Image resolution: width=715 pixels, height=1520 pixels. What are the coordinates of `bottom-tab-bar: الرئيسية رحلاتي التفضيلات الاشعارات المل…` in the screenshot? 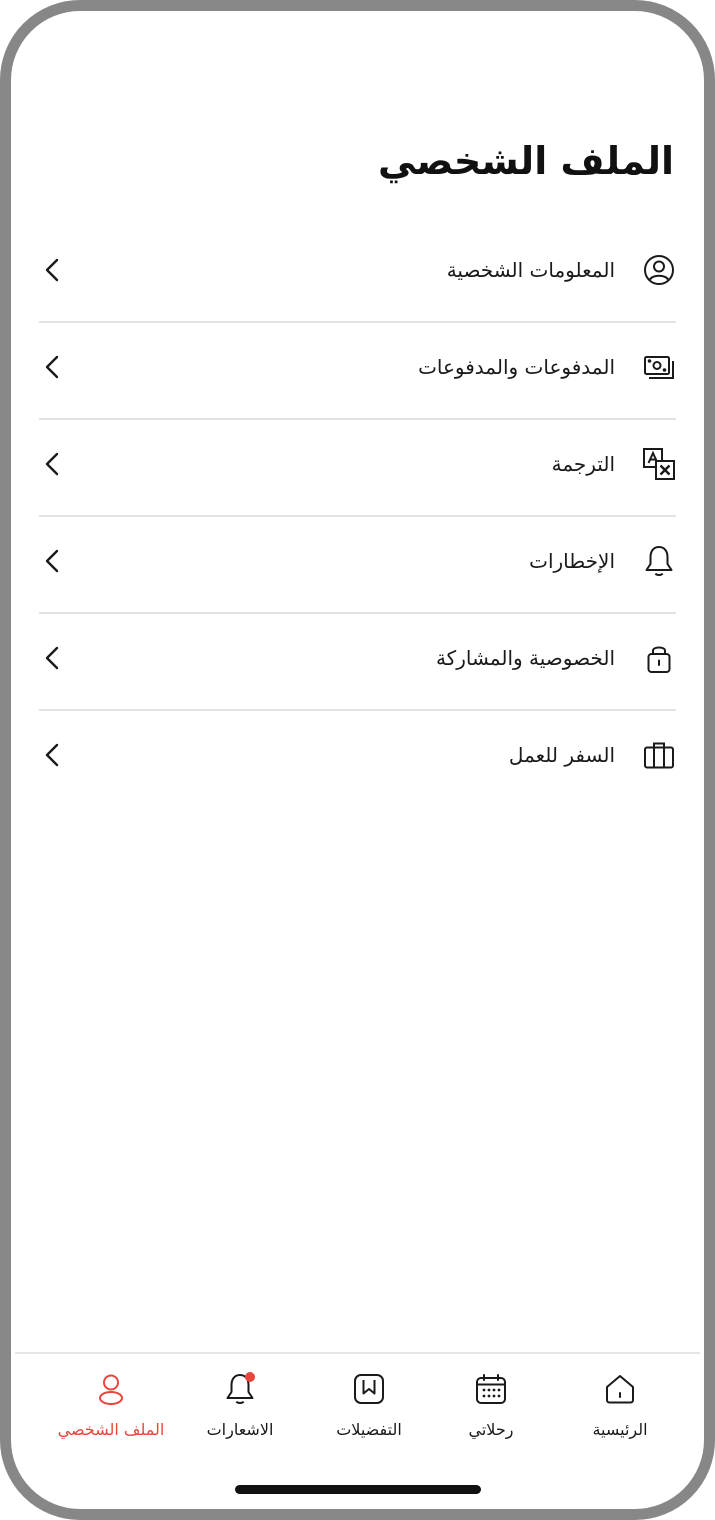 It's located at (357, 1413).